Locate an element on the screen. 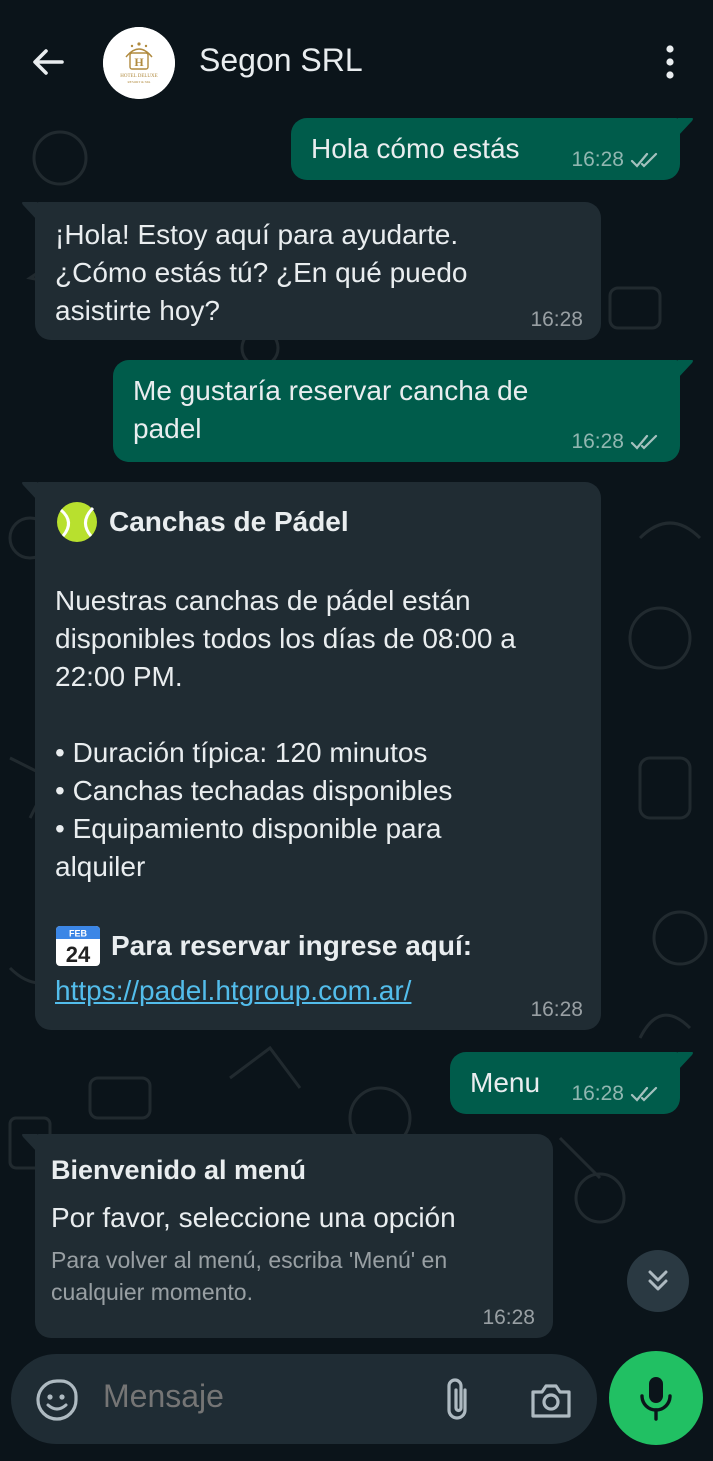 This screenshot has width=713, height=1461. message-line: ¿Cómo estás tú? ¿En qué puedo is located at coordinates (261, 272).